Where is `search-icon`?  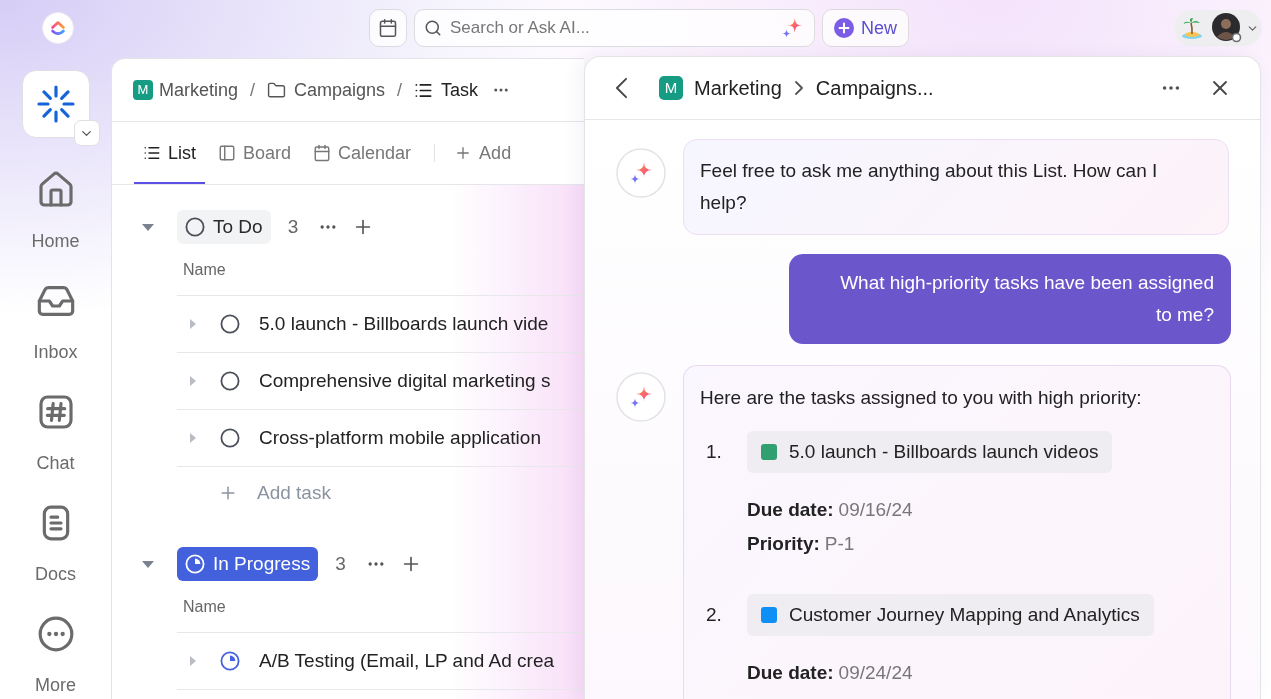 search-icon is located at coordinates (433, 28).